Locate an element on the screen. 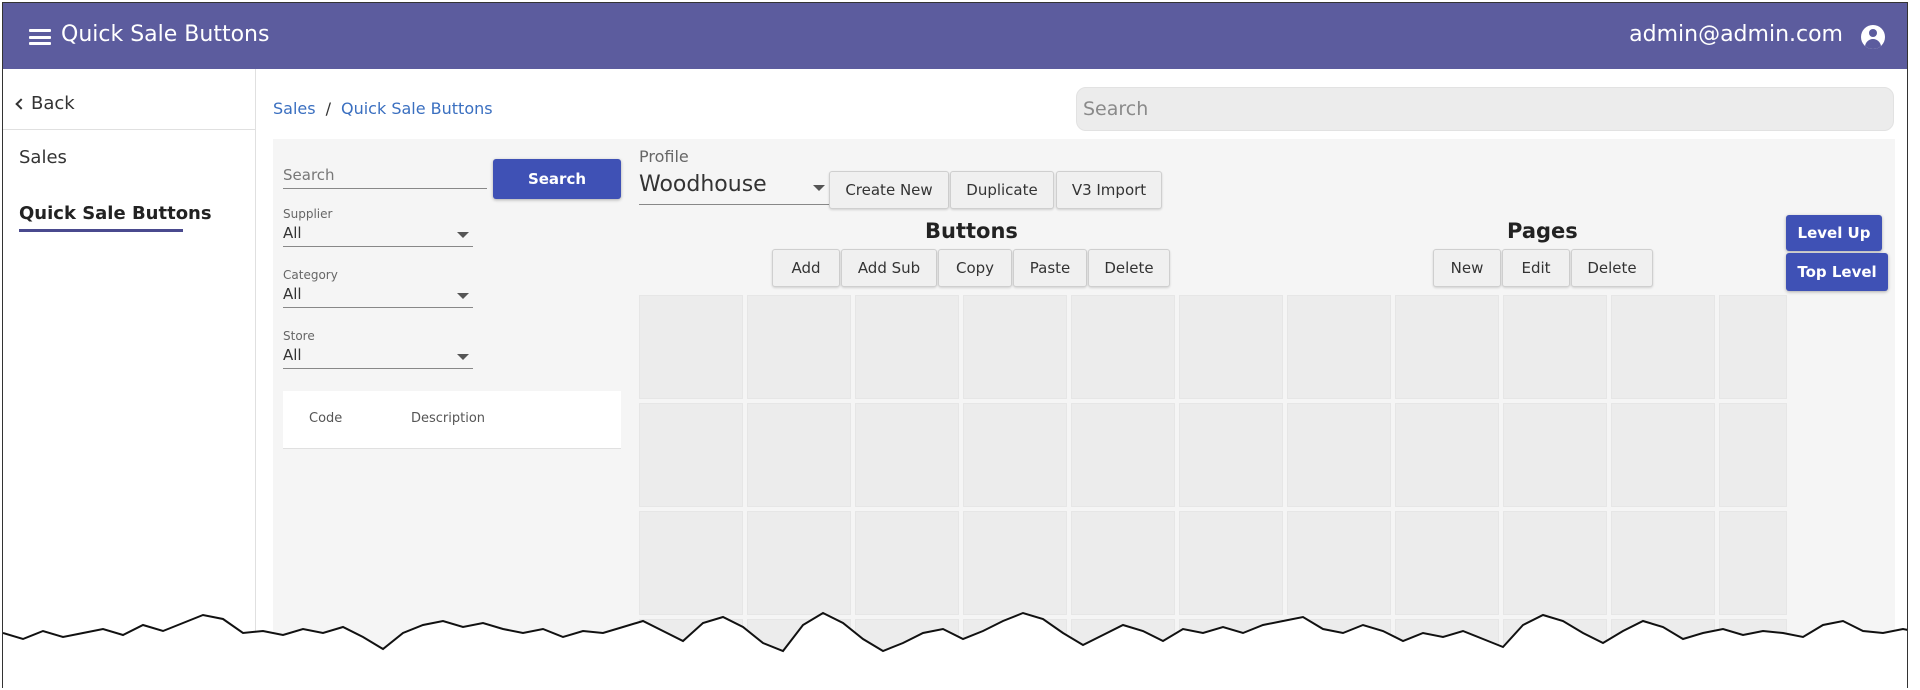 This screenshot has height=690, width=1920. add-sub-button: Add Sub is located at coordinates (889, 268).